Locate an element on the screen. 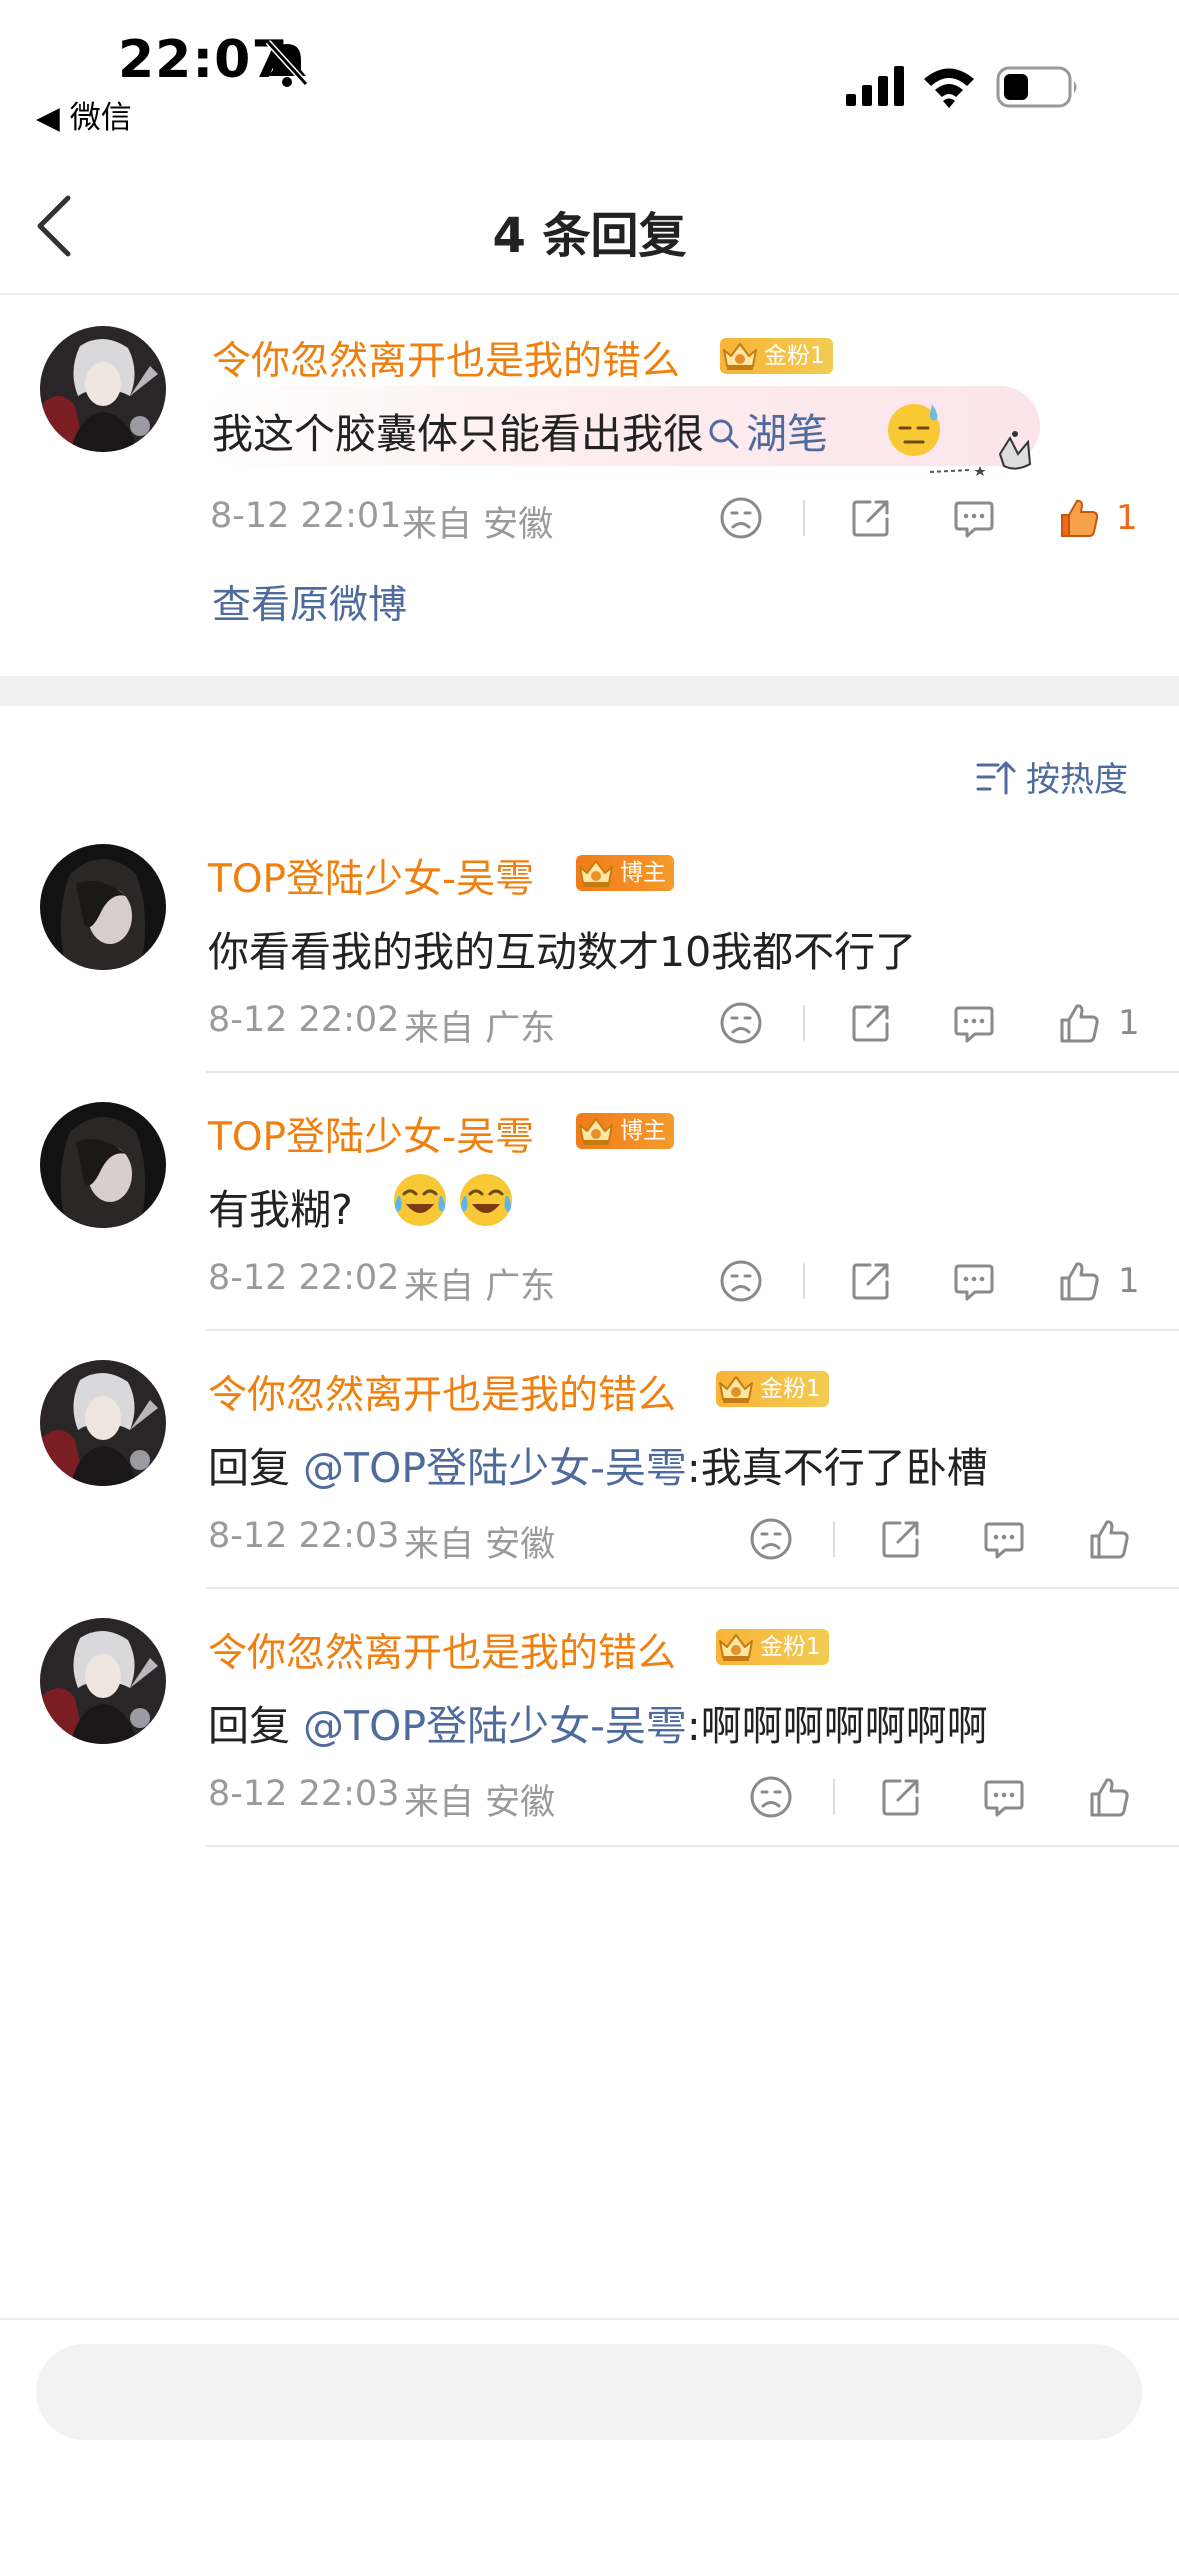 The image size is (1179, 2558). reply-body: :我真不行了卧槽 is located at coordinates (837, 1468).